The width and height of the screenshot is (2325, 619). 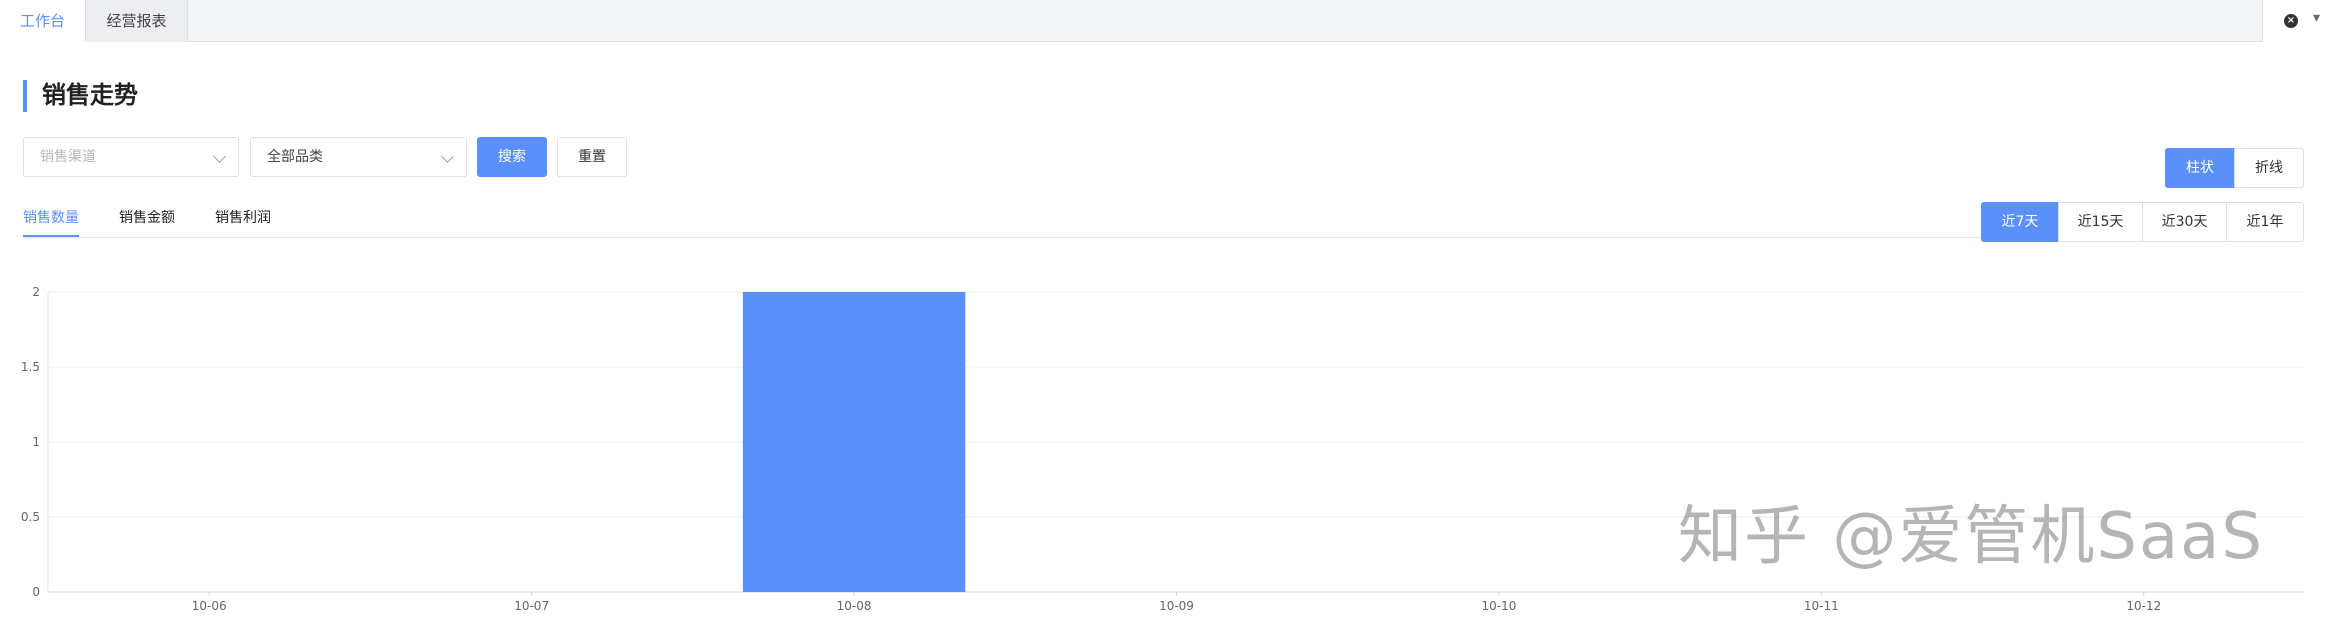 I want to click on x-tick-label: 10-06, so click(x=209, y=606).